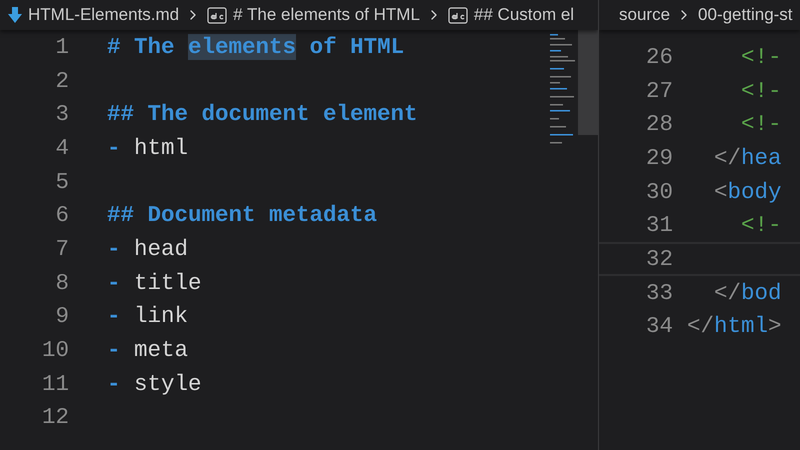 The height and width of the screenshot is (450, 800). What do you see at coordinates (54, 417) in the screenshot?
I see `line-number: 12` at bounding box center [54, 417].